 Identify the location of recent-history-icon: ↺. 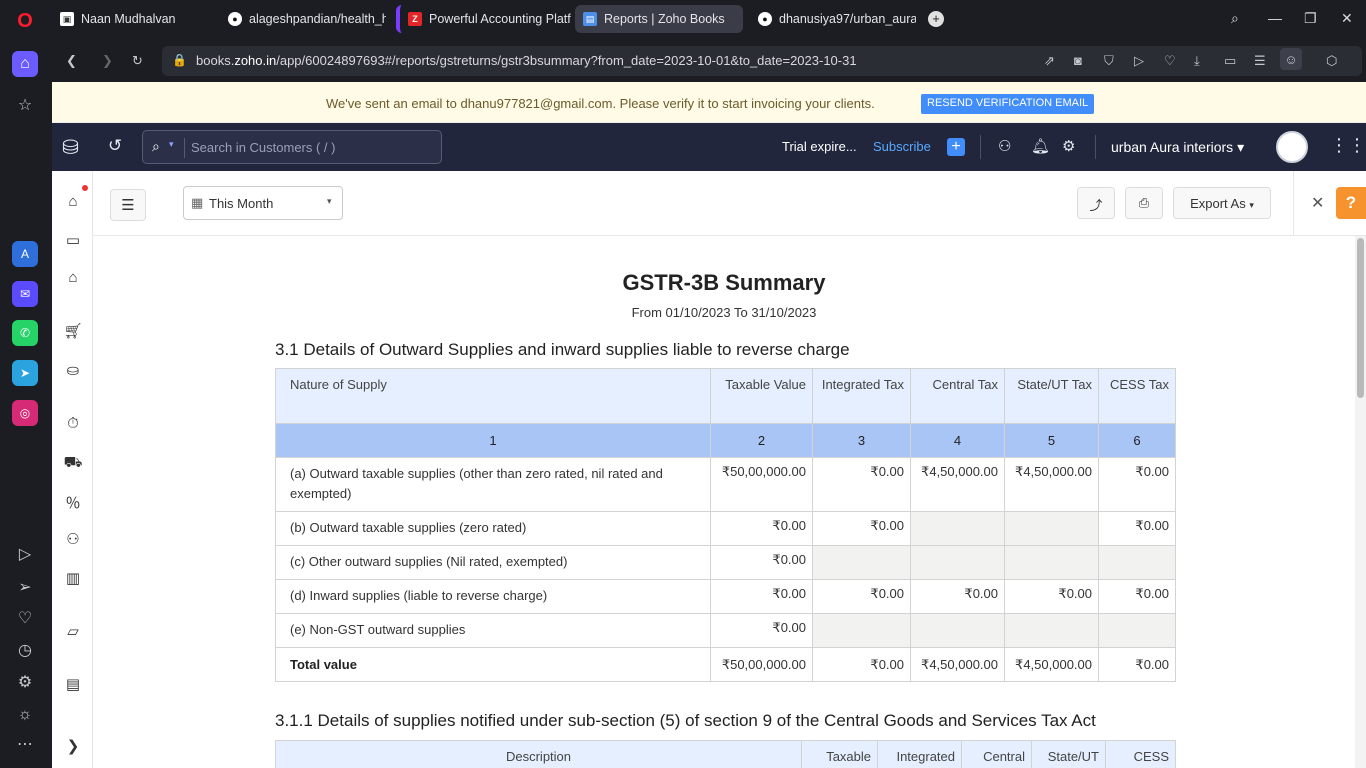
(115, 146).